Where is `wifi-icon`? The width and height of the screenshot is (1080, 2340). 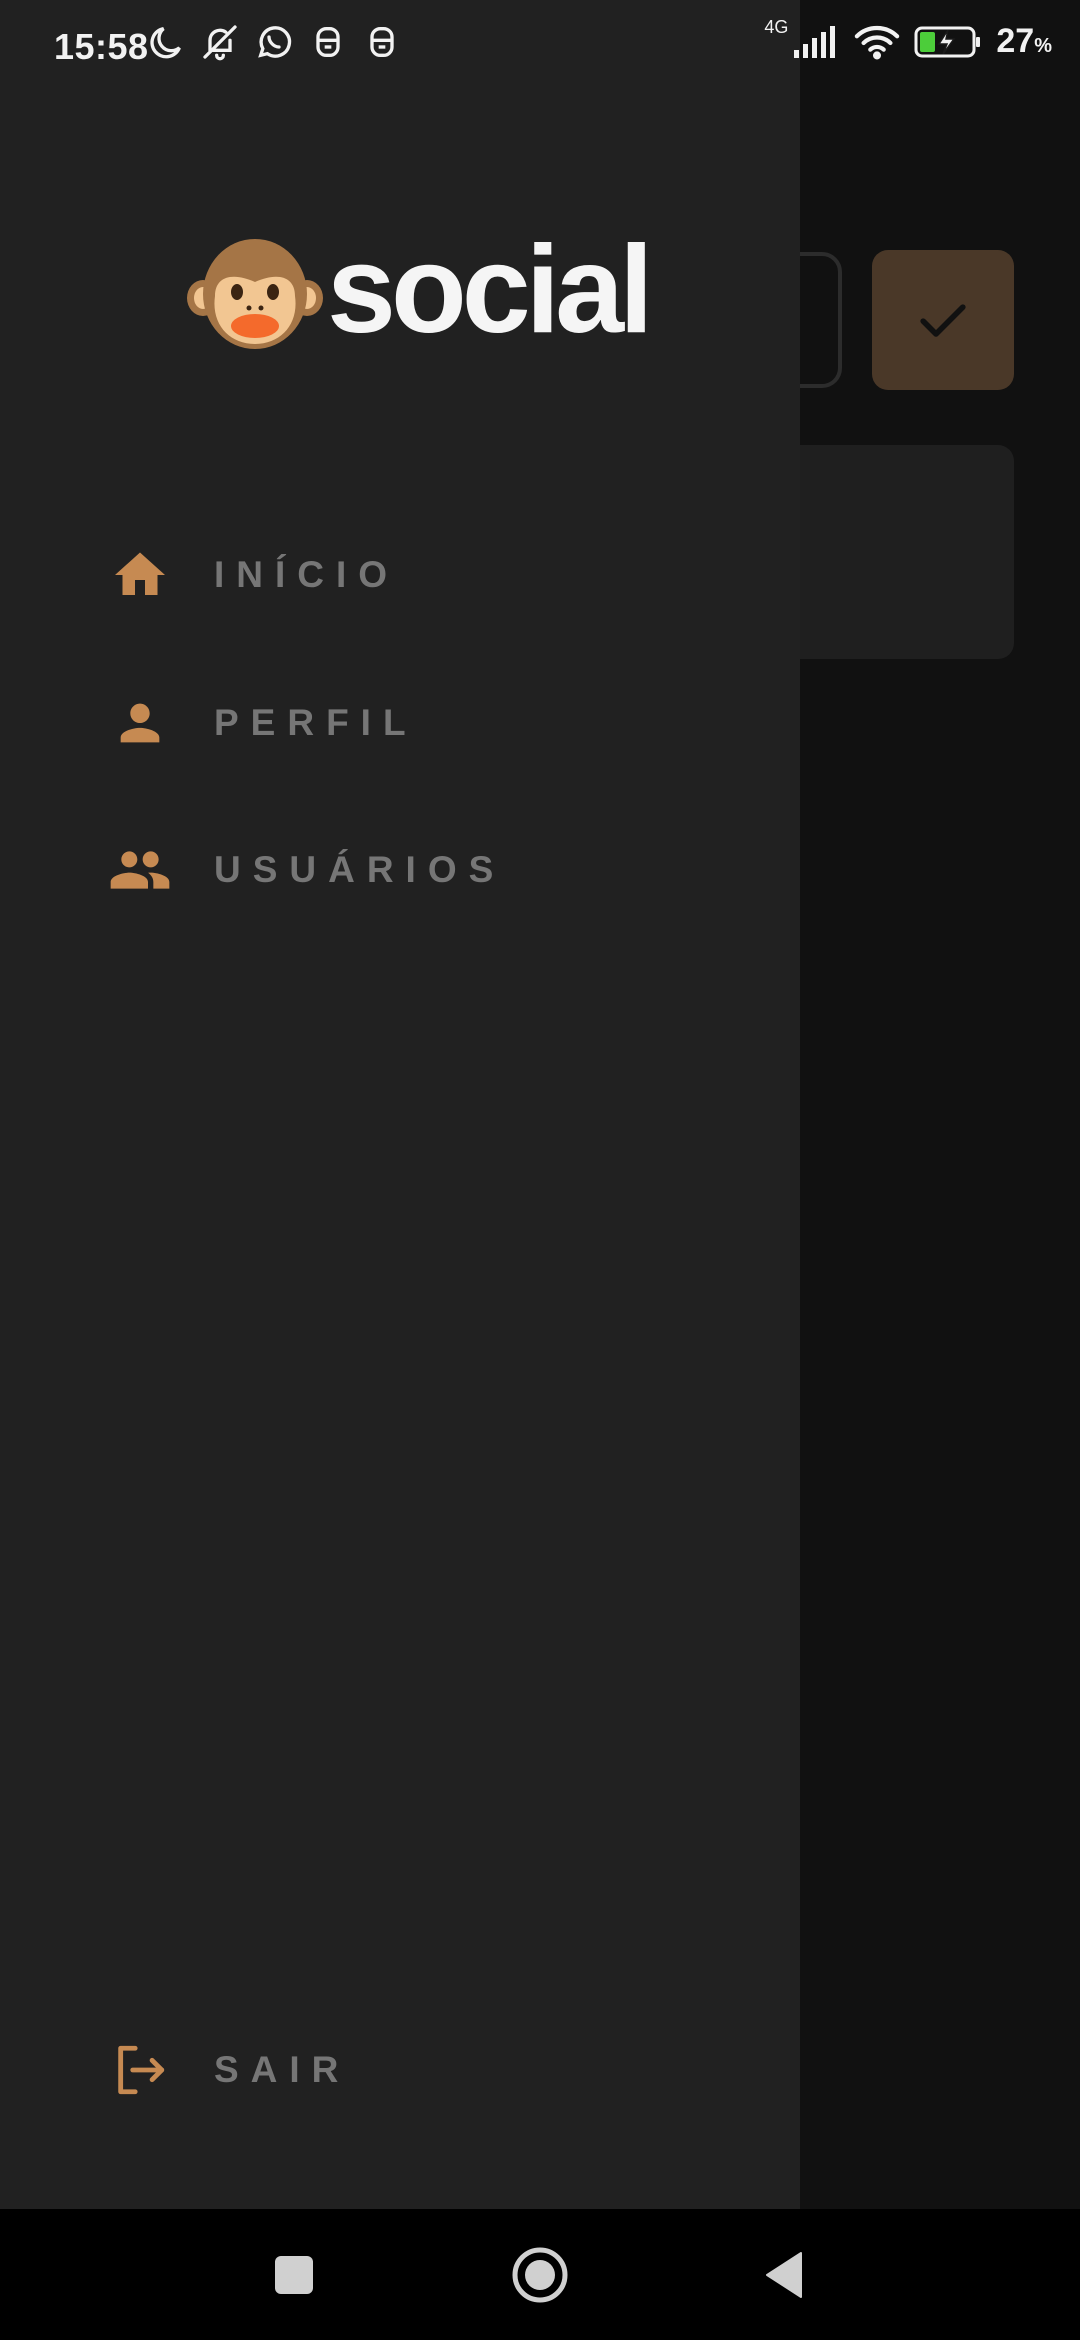
wifi-icon is located at coordinates (877, 42).